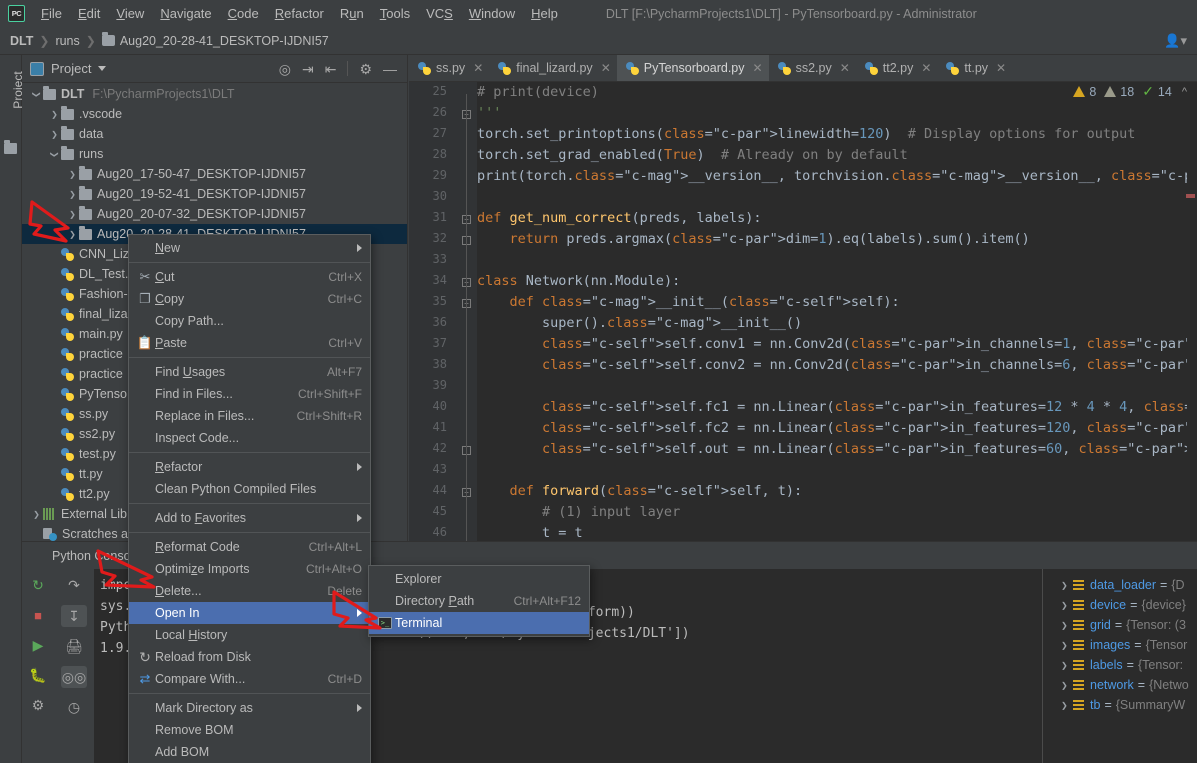  What do you see at coordinates (249, 635) in the screenshot?
I see `menu-item-local-history: Local History` at bounding box center [249, 635].